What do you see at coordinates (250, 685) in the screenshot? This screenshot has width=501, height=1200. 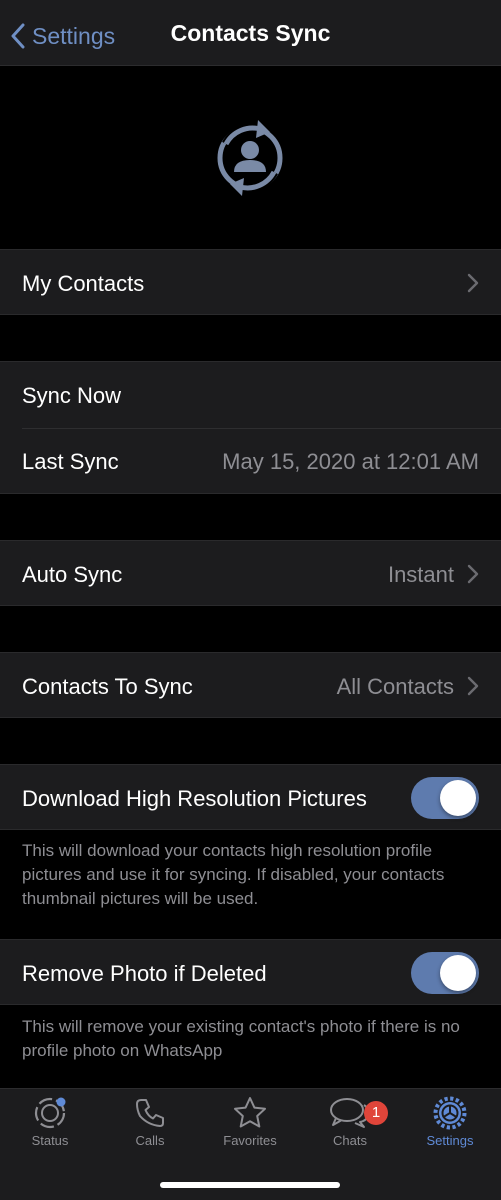 I see `contacts-to-sync-row: Contacts To Sync All Contacts` at bounding box center [250, 685].